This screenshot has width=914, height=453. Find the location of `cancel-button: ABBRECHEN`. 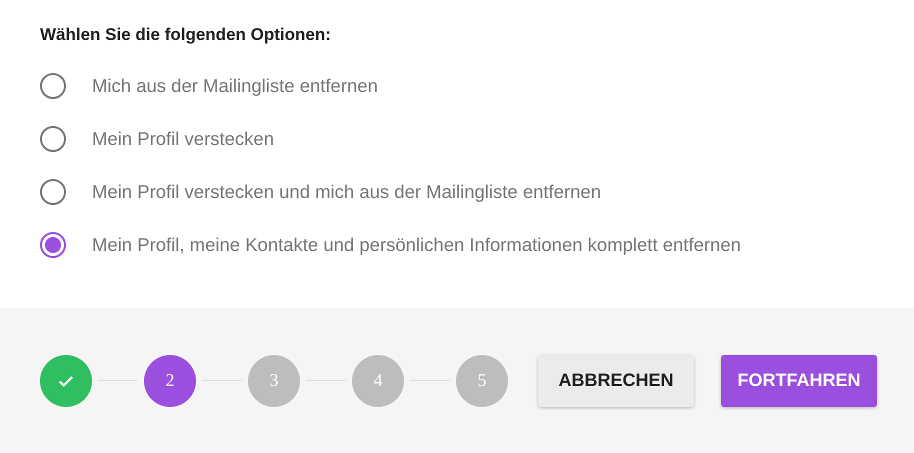

cancel-button: ABBRECHEN is located at coordinates (616, 380).